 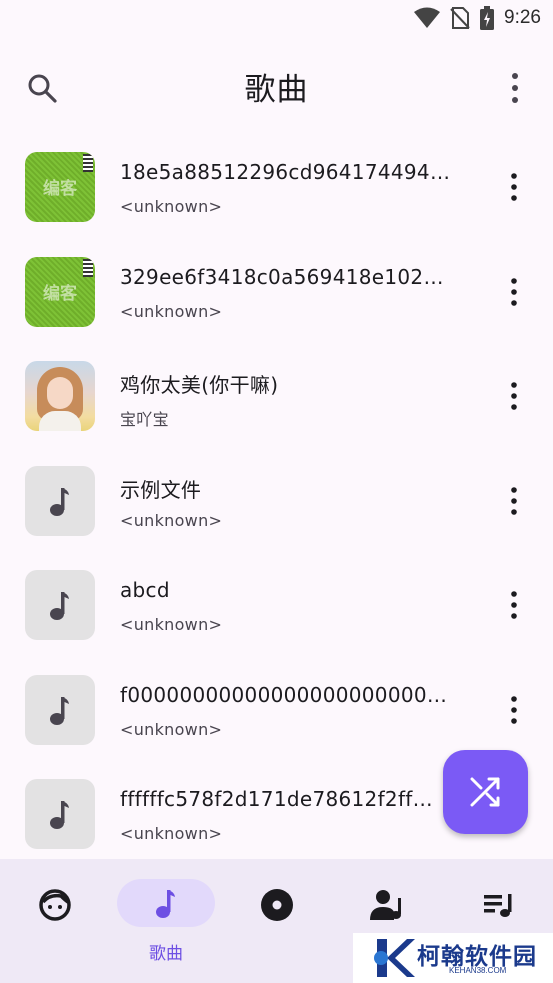 What do you see at coordinates (199, 385) in the screenshot?
I see `song-title: 鸡你太美(你干嘛)` at bounding box center [199, 385].